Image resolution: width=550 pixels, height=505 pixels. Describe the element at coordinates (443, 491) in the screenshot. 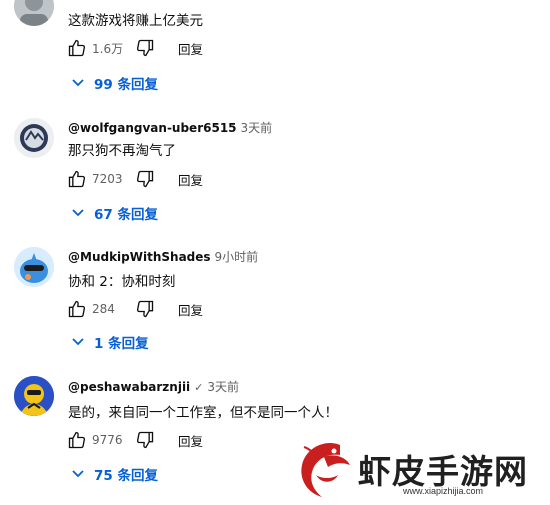

I see `watermark-url: www.xiapizhijia.com` at that location.